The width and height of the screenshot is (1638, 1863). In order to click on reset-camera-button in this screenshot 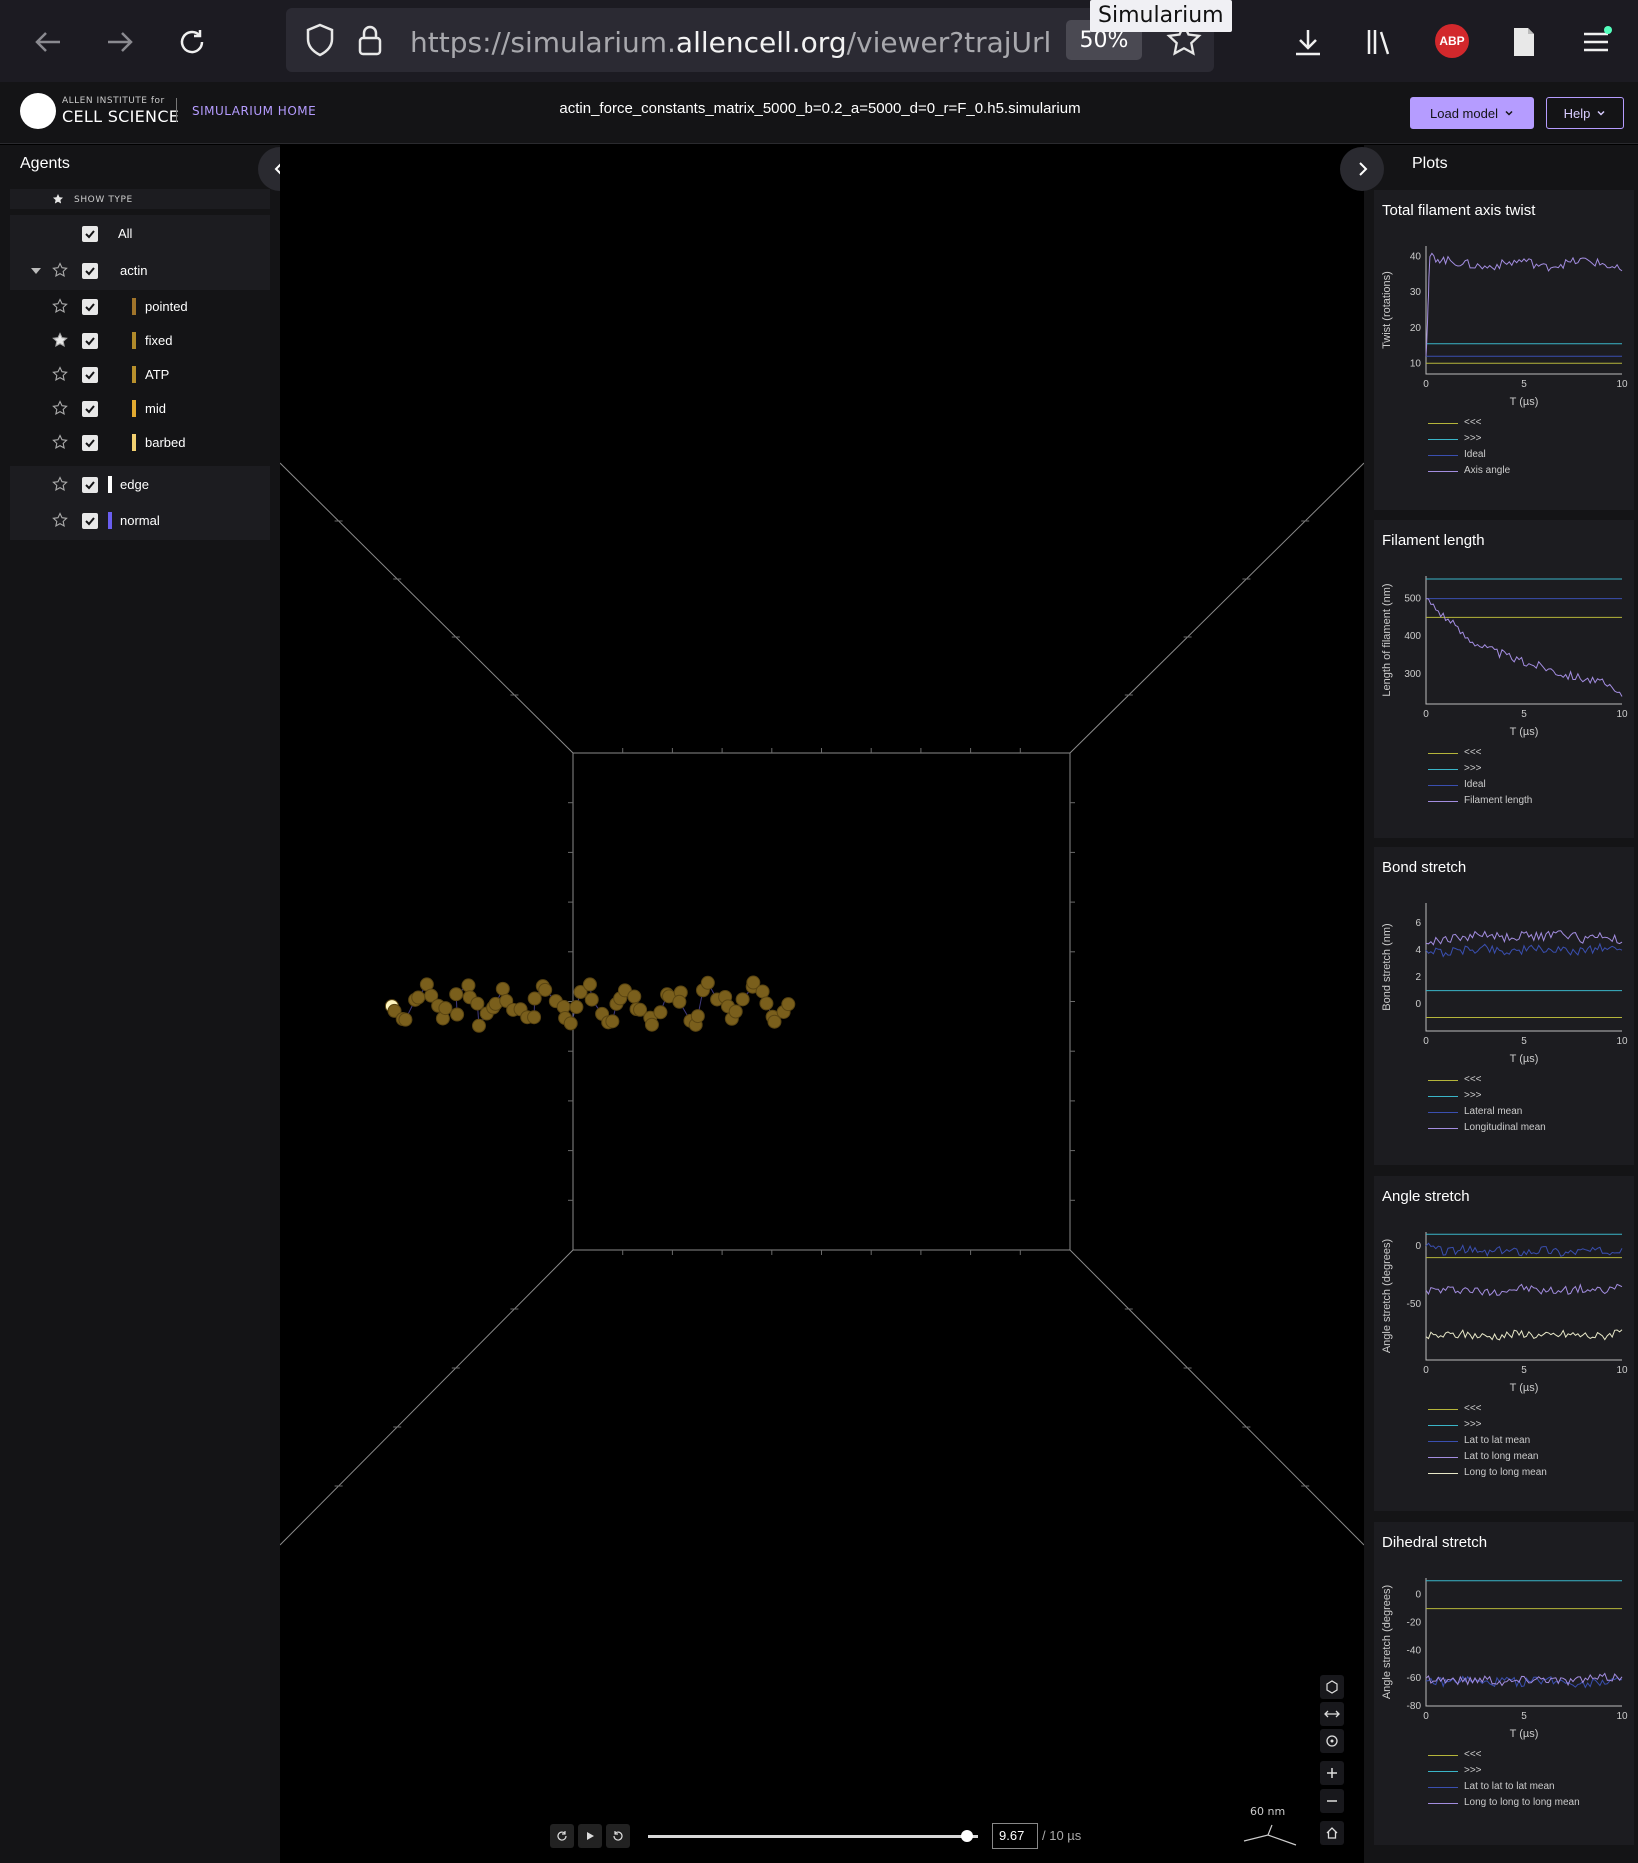, I will do `click(1332, 1833)`.